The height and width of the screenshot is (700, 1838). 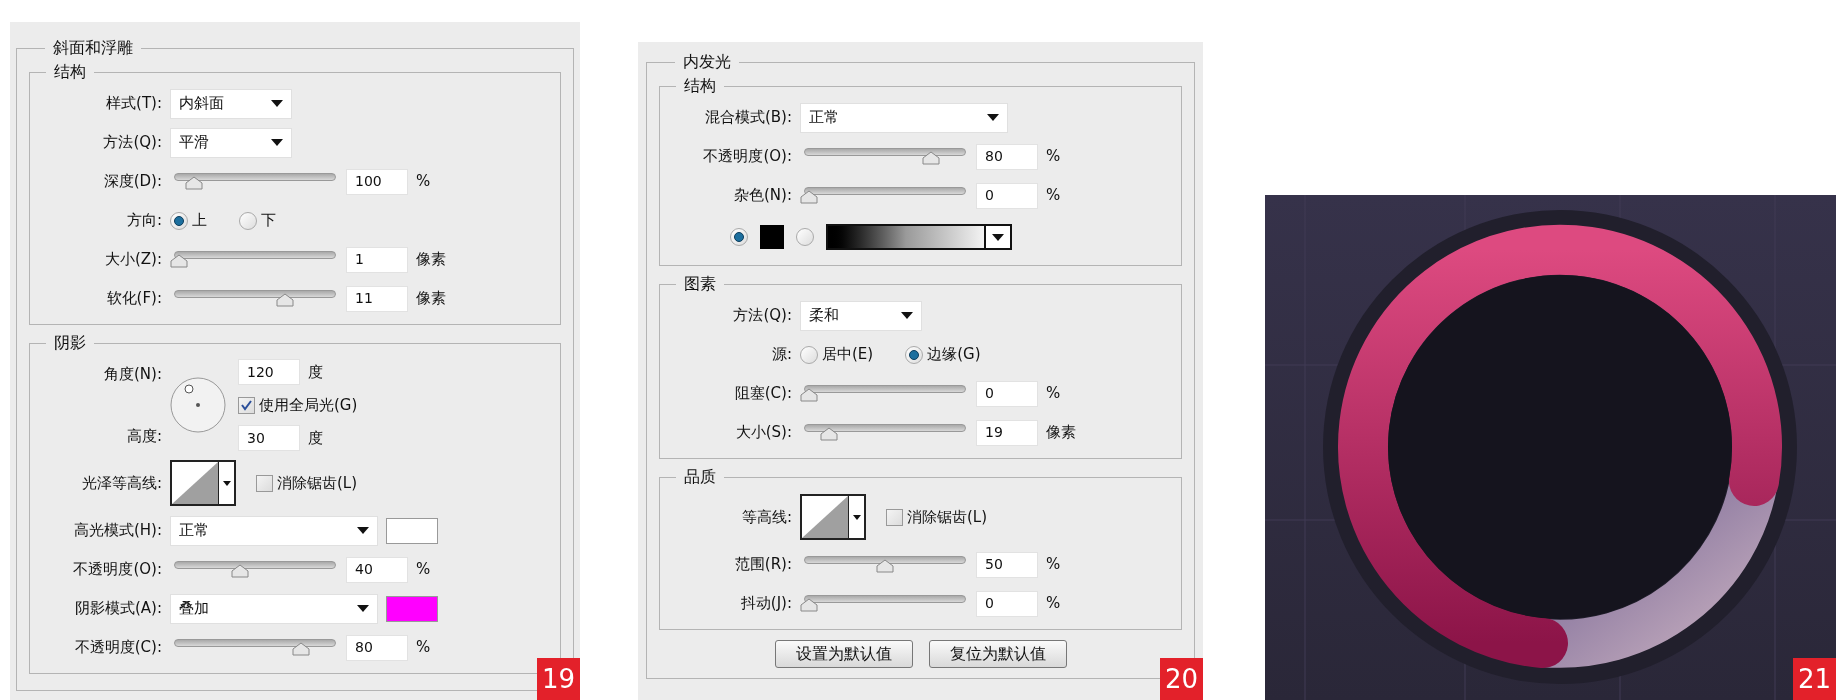 What do you see at coordinates (763, 394) in the screenshot?
I see `field-label: 阻塞(C):` at bounding box center [763, 394].